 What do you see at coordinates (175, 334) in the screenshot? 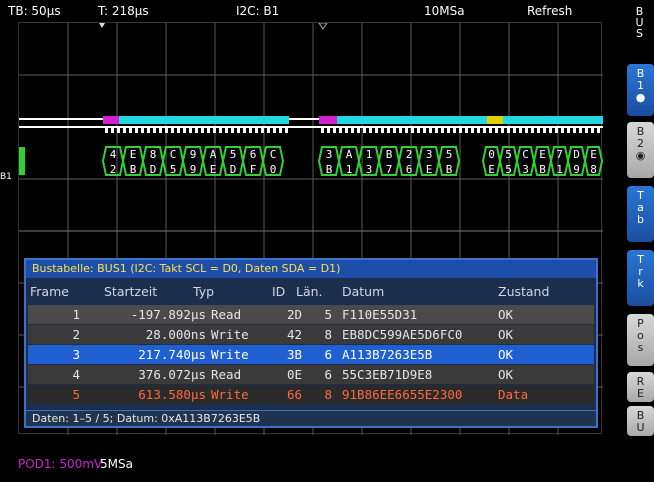
I see `cell-start: 28.000ns` at bounding box center [175, 334].